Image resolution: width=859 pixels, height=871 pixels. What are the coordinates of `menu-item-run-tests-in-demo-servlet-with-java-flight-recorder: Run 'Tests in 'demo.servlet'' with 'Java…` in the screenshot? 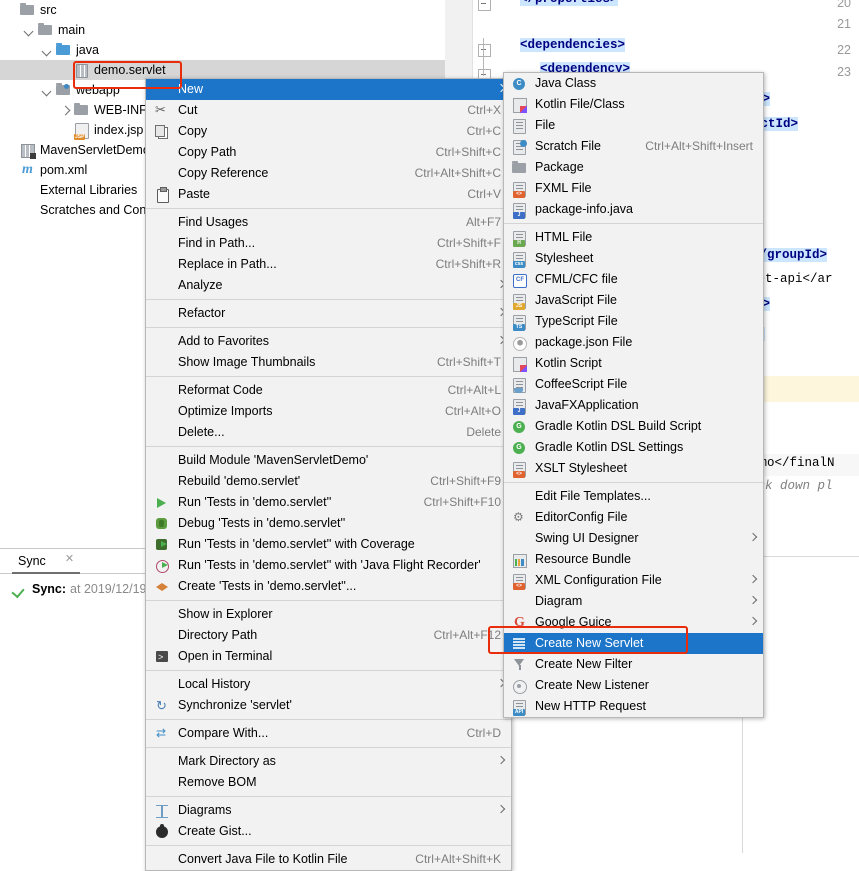 It's located at (328, 565).